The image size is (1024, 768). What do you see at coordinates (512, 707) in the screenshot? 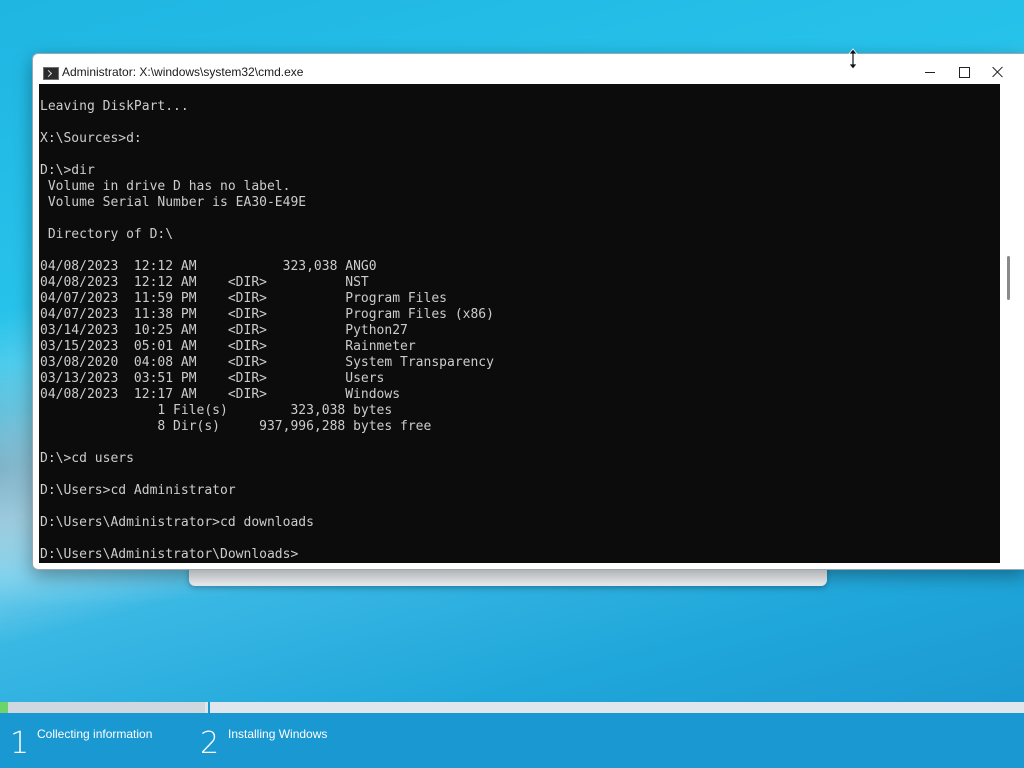
I see `progress-track` at bounding box center [512, 707].